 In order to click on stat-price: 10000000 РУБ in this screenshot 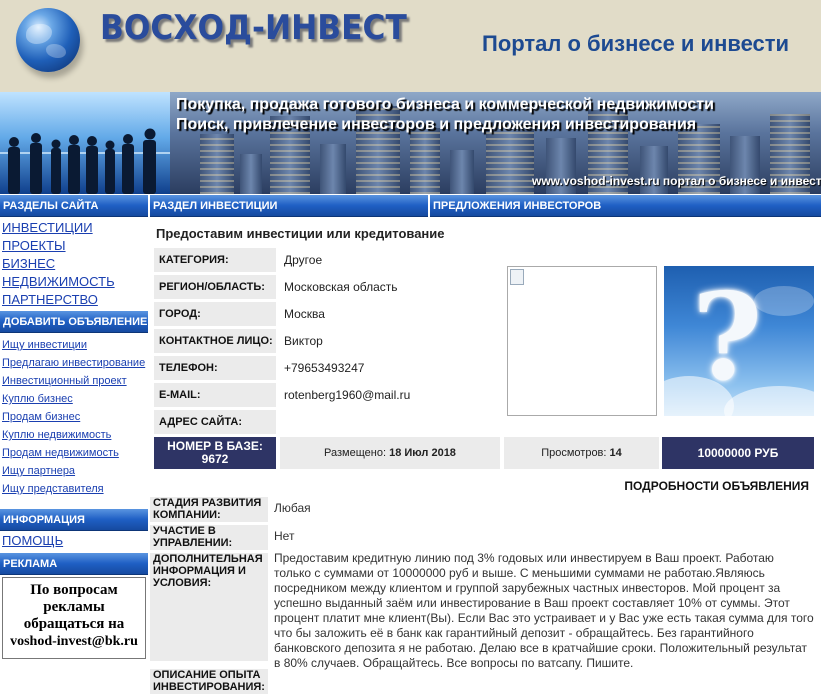, I will do `click(738, 453)`.